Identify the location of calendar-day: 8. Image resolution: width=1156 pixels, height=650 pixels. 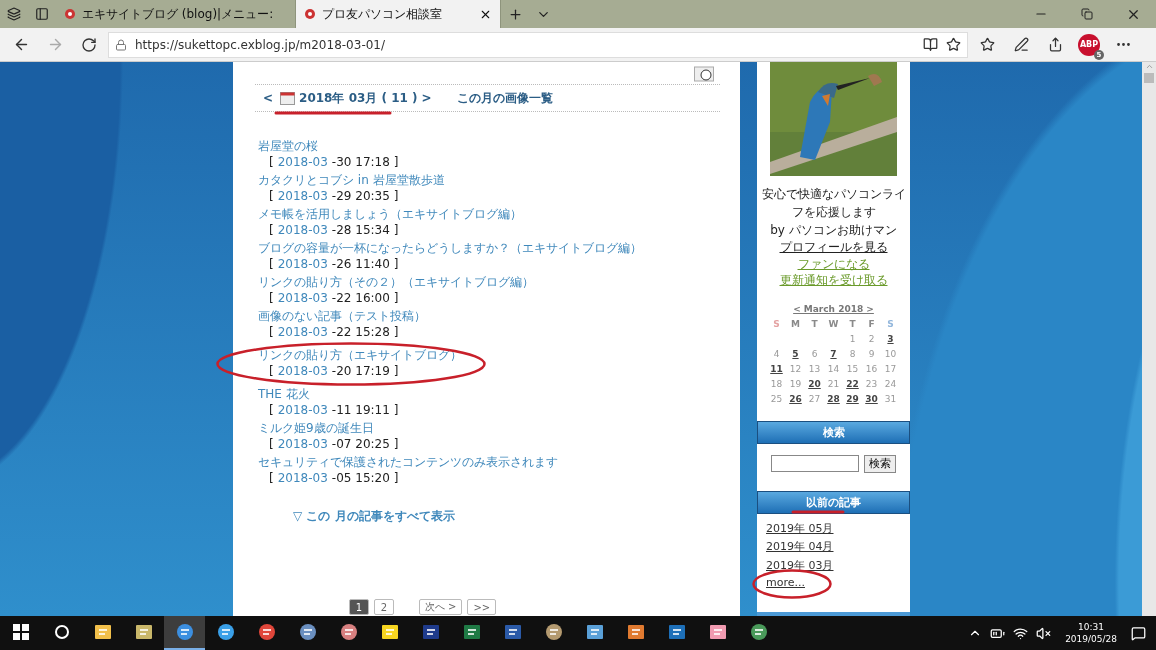
(852, 353).